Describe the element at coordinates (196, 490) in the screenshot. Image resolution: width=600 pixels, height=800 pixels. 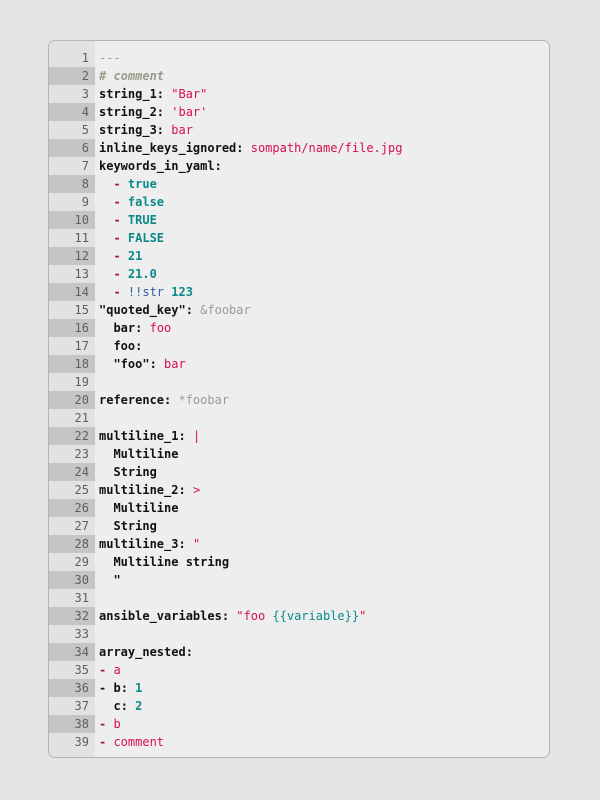
I see `code-token: >` at that location.